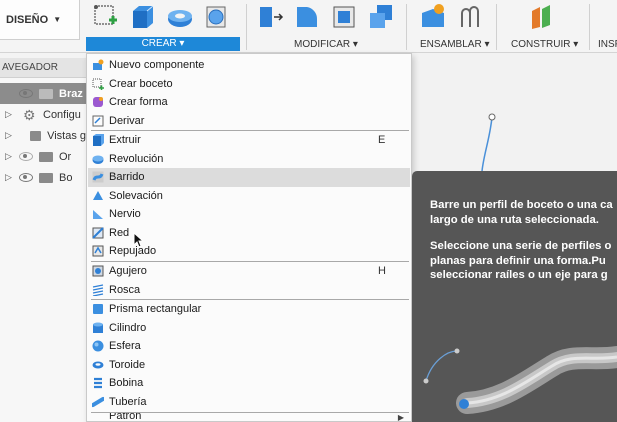 Image resolution: width=617 pixels, height=422 pixels. Describe the element at coordinates (249, 271) in the screenshot. I see `menu-item-hole: Agujero H` at that location.